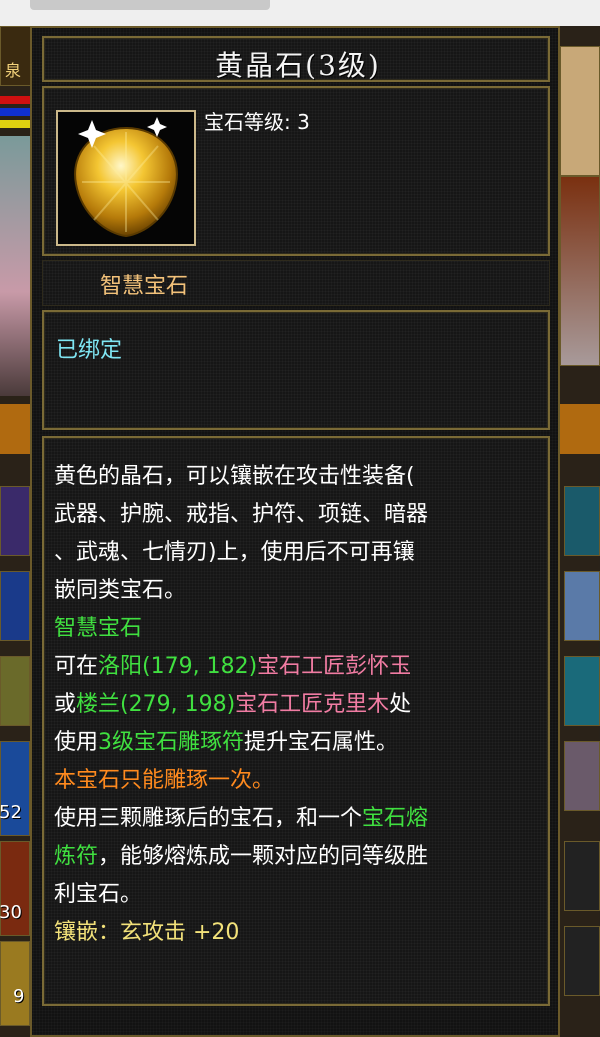 The image size is (600, 1037). What do you see at coordinates (296, 370) in the screenshot?
I see `bind-status-box: 已绑定` at bounding box center [296, 370].